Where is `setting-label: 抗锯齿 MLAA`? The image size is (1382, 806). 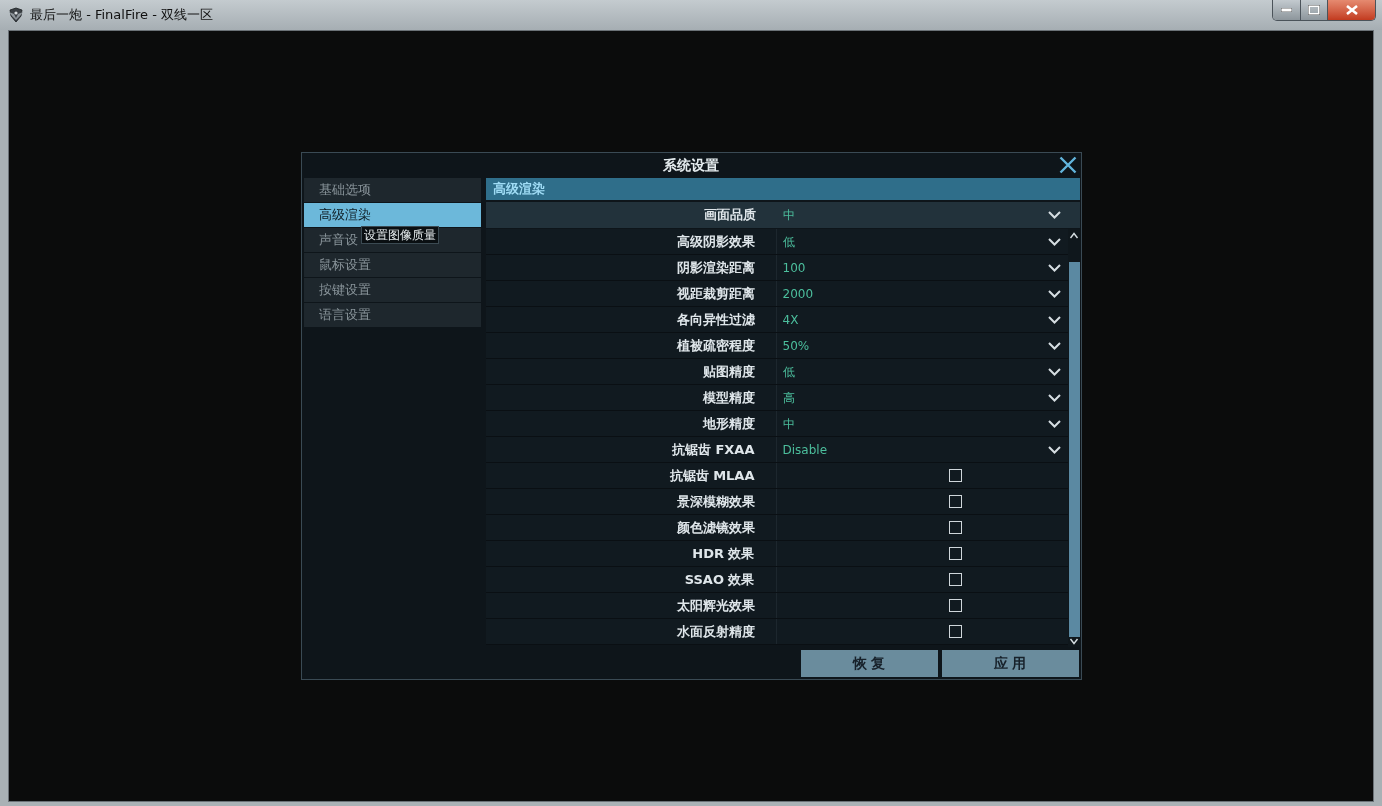
setting-label: 抗锯齿 MLAA is located at coordinates (712, 475).